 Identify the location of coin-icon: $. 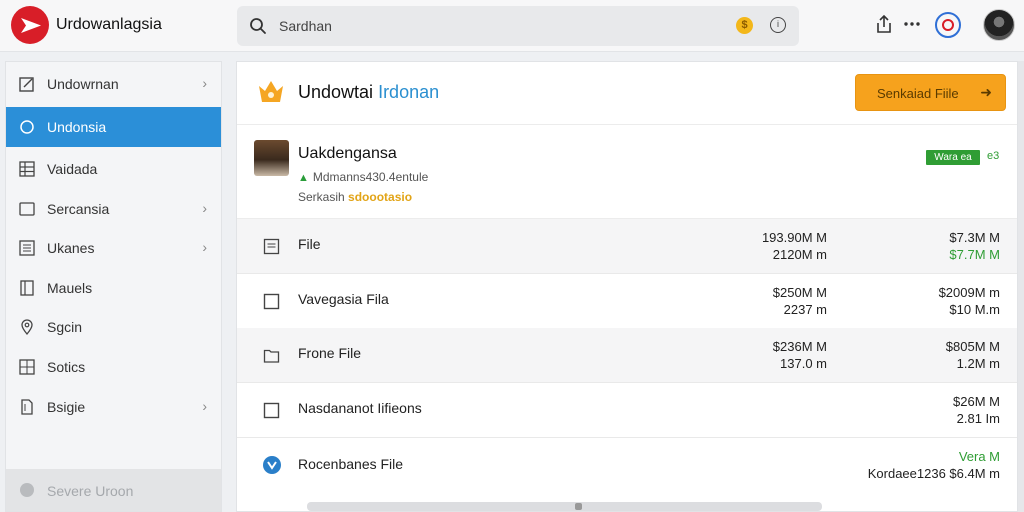
(744, 25).